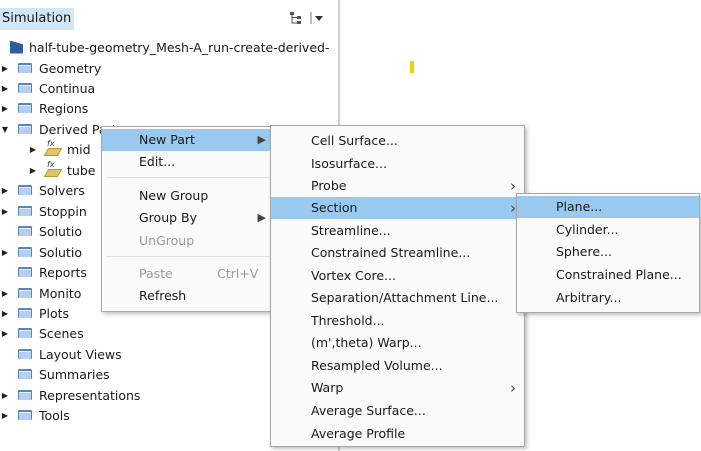 The image size is (701, 451). I want to click on tree-item-continua: ▶ Continua, so click(47, 88).